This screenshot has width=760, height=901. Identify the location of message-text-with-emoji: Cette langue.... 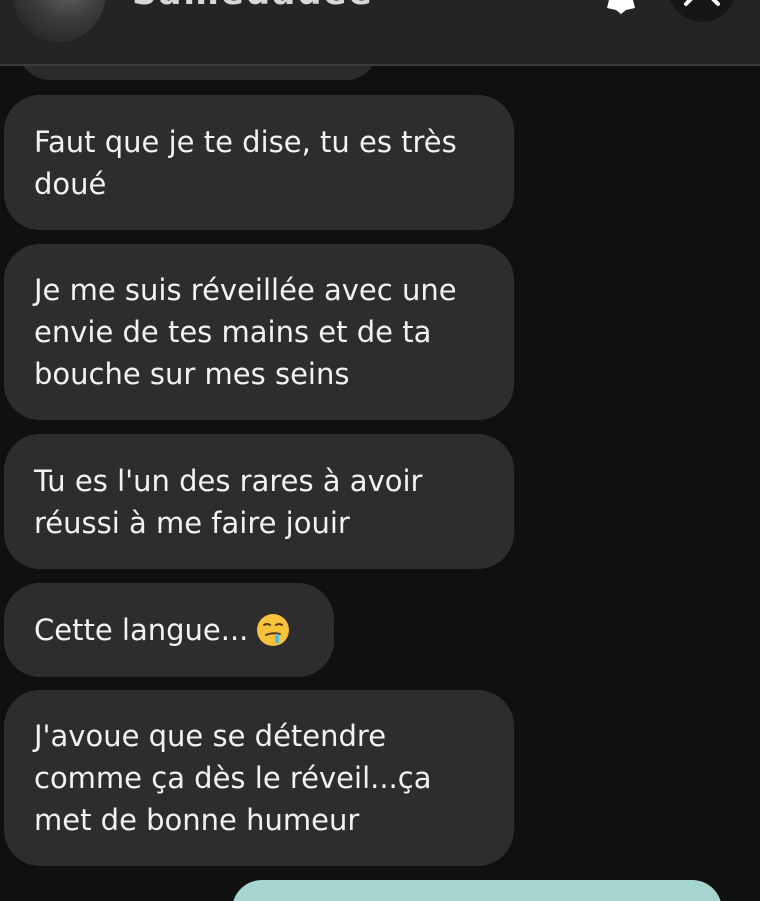
(162, 630).